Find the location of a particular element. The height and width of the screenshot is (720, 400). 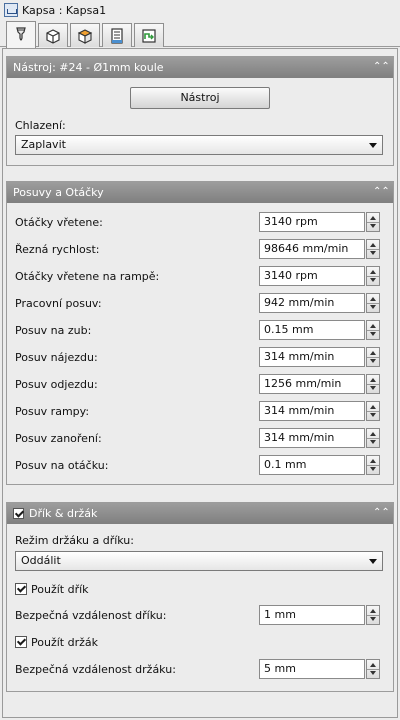

window-title: Kapsa : Kapsa1 is located at coordinates (64, 10).